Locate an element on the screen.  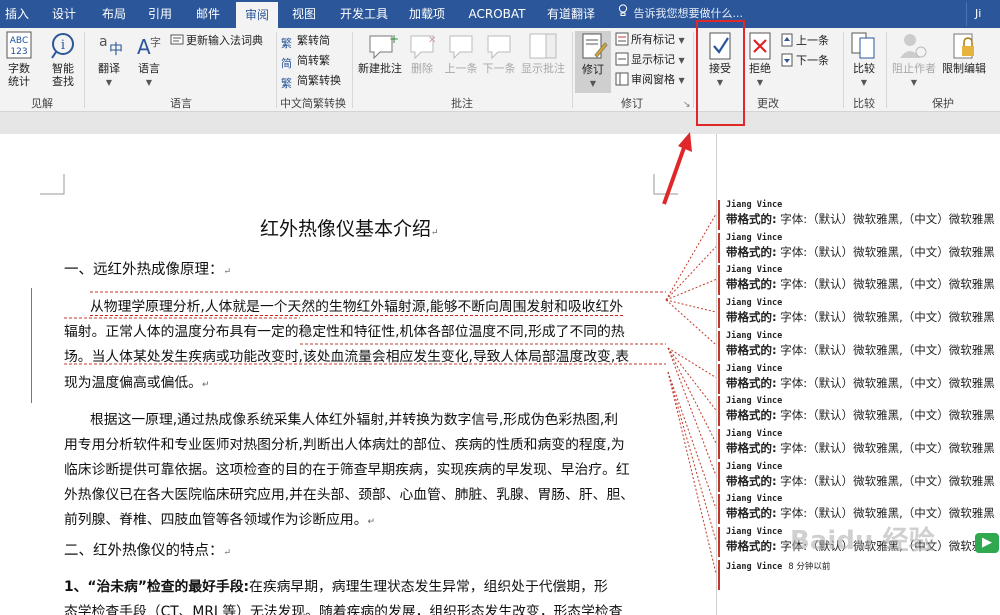
new-comment-button: + 新建批注 is located at coordinates (380, 52).